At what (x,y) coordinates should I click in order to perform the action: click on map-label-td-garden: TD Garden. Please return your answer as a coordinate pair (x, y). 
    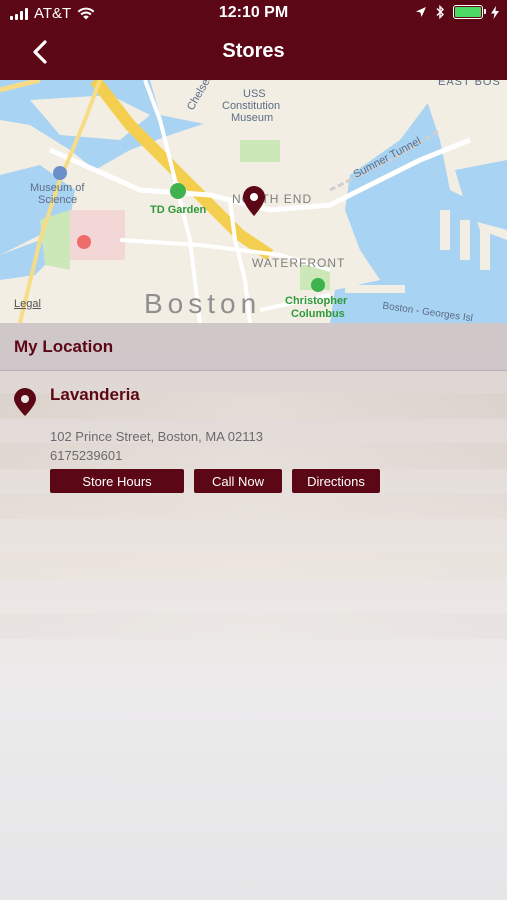
    Looking at the image, I should click on (178, 210).